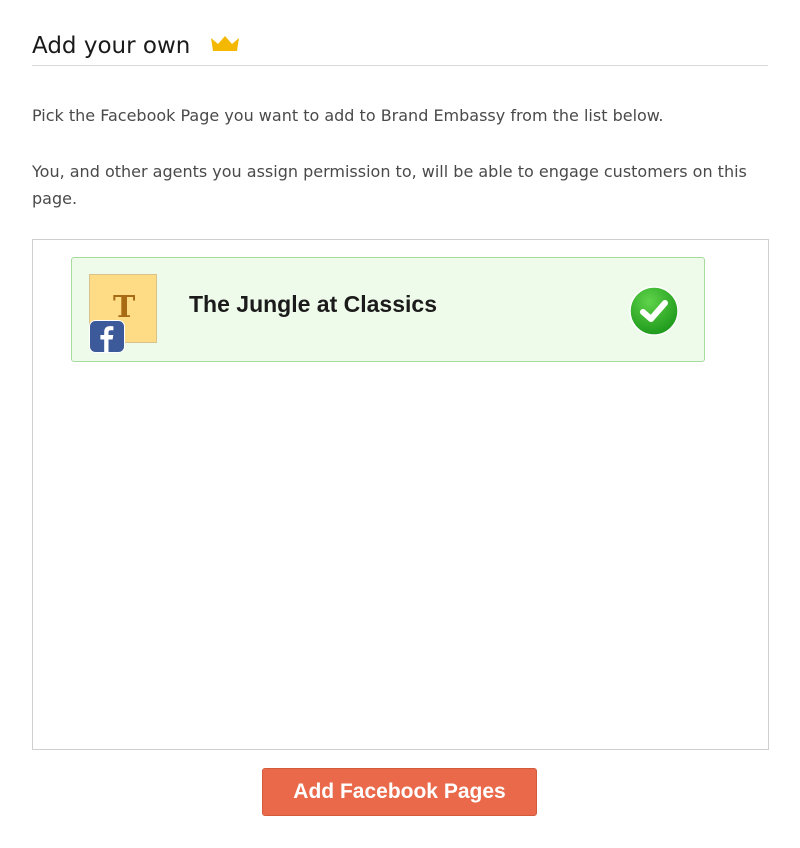 Image resolution: width=800 pixels, height=848 pixels. Describe the element at coordinates (400, 48) in the screenshot. I see `section-header: Add your own` at that location.